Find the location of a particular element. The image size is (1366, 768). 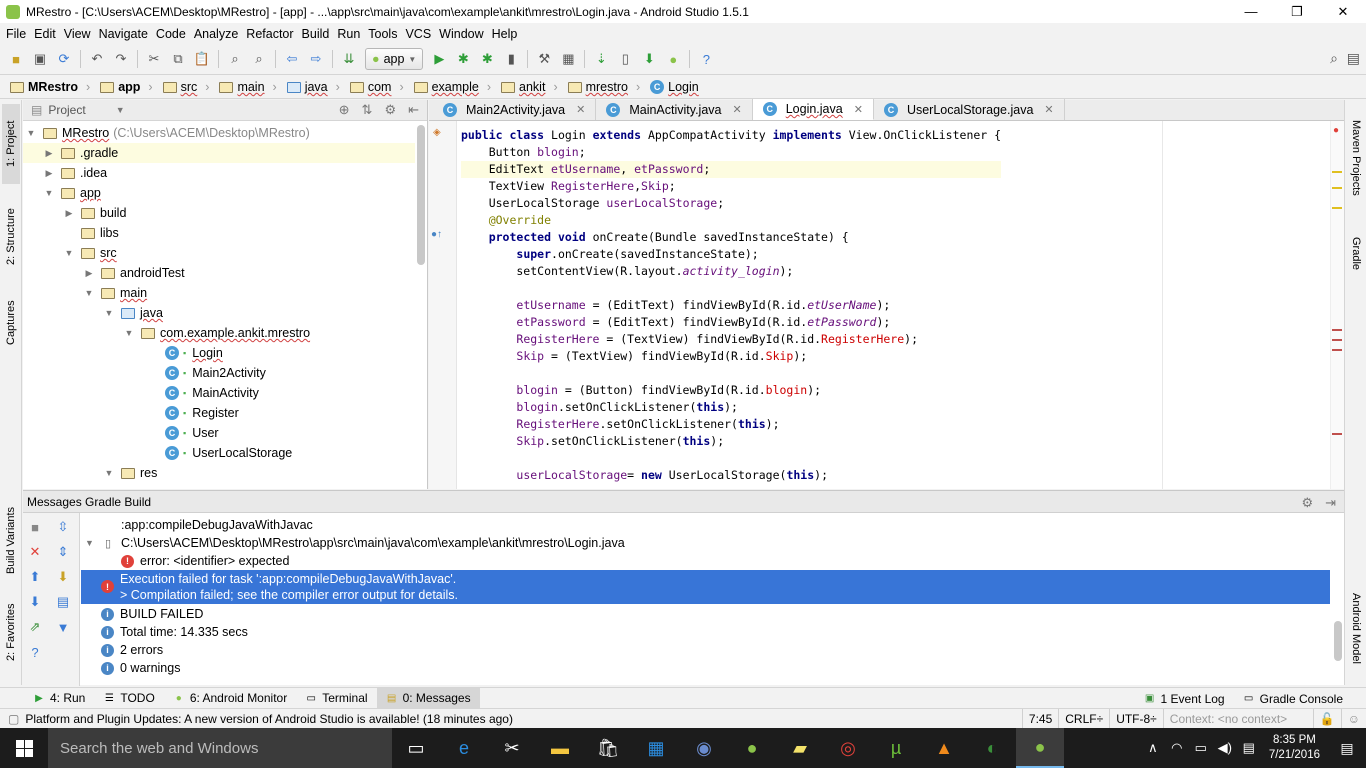

tree-item: ▶ build is located at coordinates (219, 213).